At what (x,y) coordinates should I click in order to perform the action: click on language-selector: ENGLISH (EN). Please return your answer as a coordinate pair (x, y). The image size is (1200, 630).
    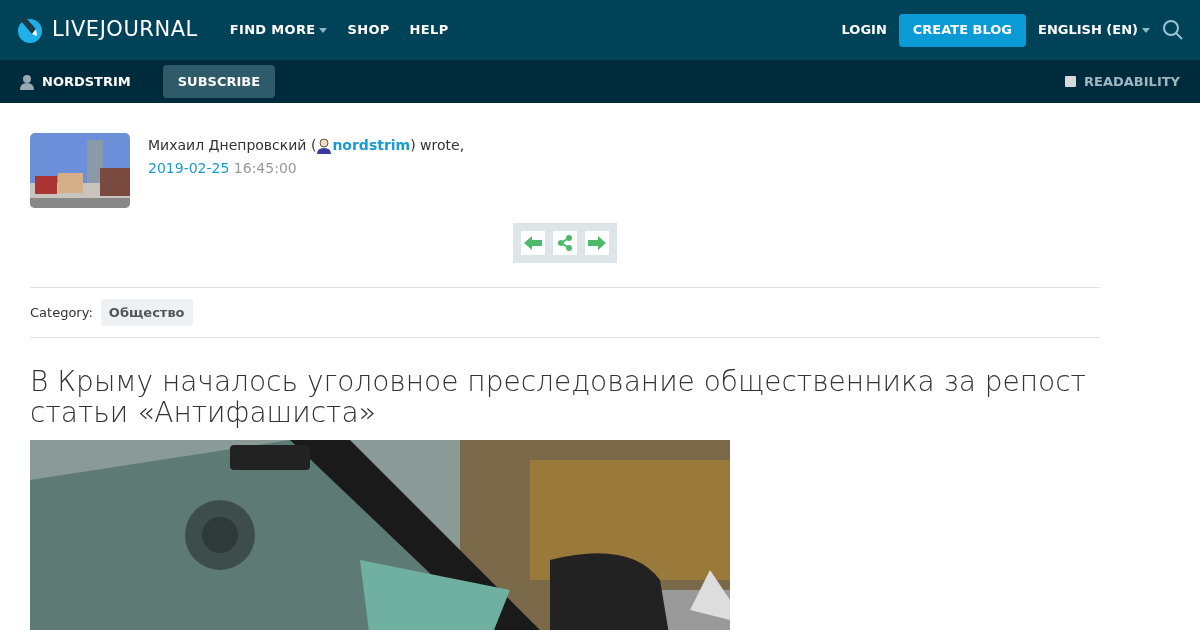
    Looking at the image, I should click on (1094, 30).